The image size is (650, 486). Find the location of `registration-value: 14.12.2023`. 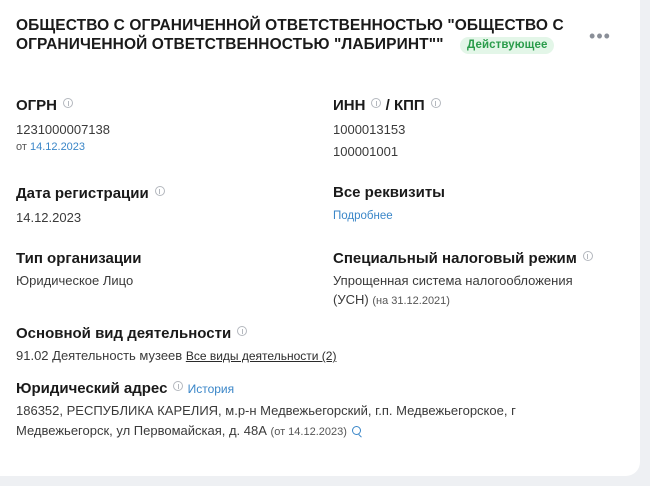

registration-value: 14.12.2023 is located at coordinates (49, 217).